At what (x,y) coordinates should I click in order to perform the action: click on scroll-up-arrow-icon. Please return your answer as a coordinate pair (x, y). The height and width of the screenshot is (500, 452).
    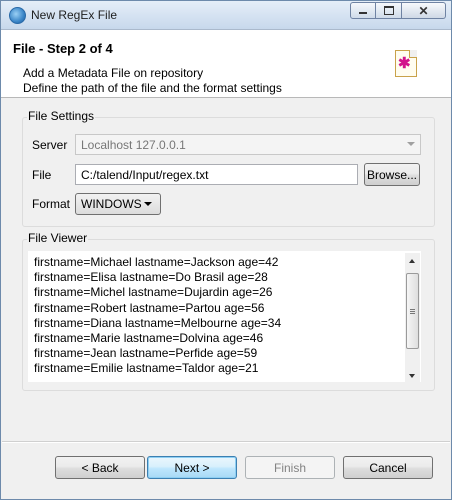
    Looking at the image, I should click on (412, 261).